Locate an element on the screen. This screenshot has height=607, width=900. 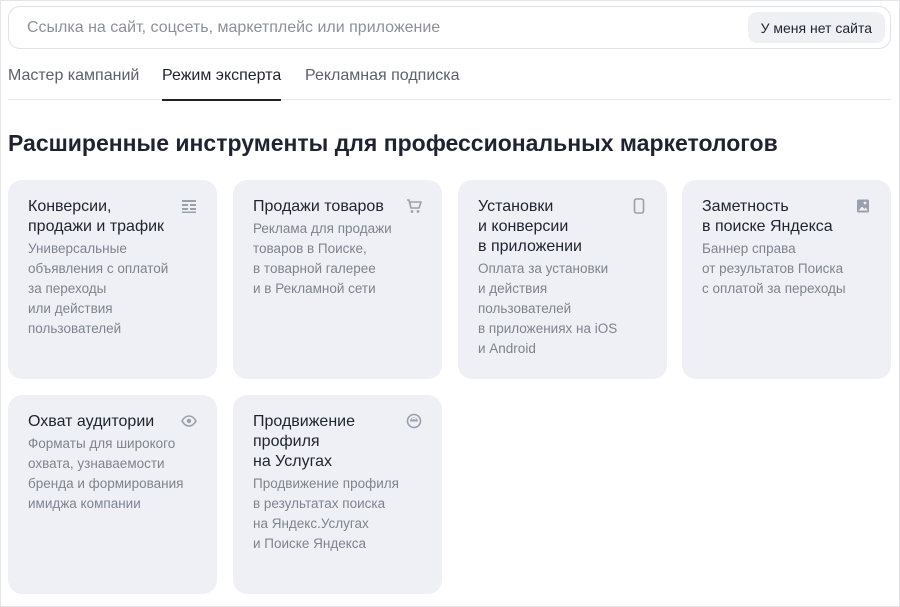
card-title: Охват аудитории is located at coordinates (91, 421).